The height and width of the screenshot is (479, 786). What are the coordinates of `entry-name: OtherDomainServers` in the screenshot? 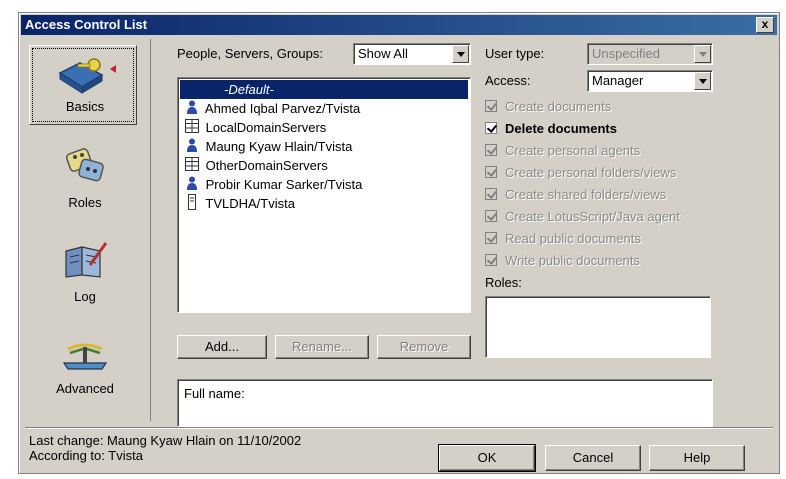 It's located at (266, 165).